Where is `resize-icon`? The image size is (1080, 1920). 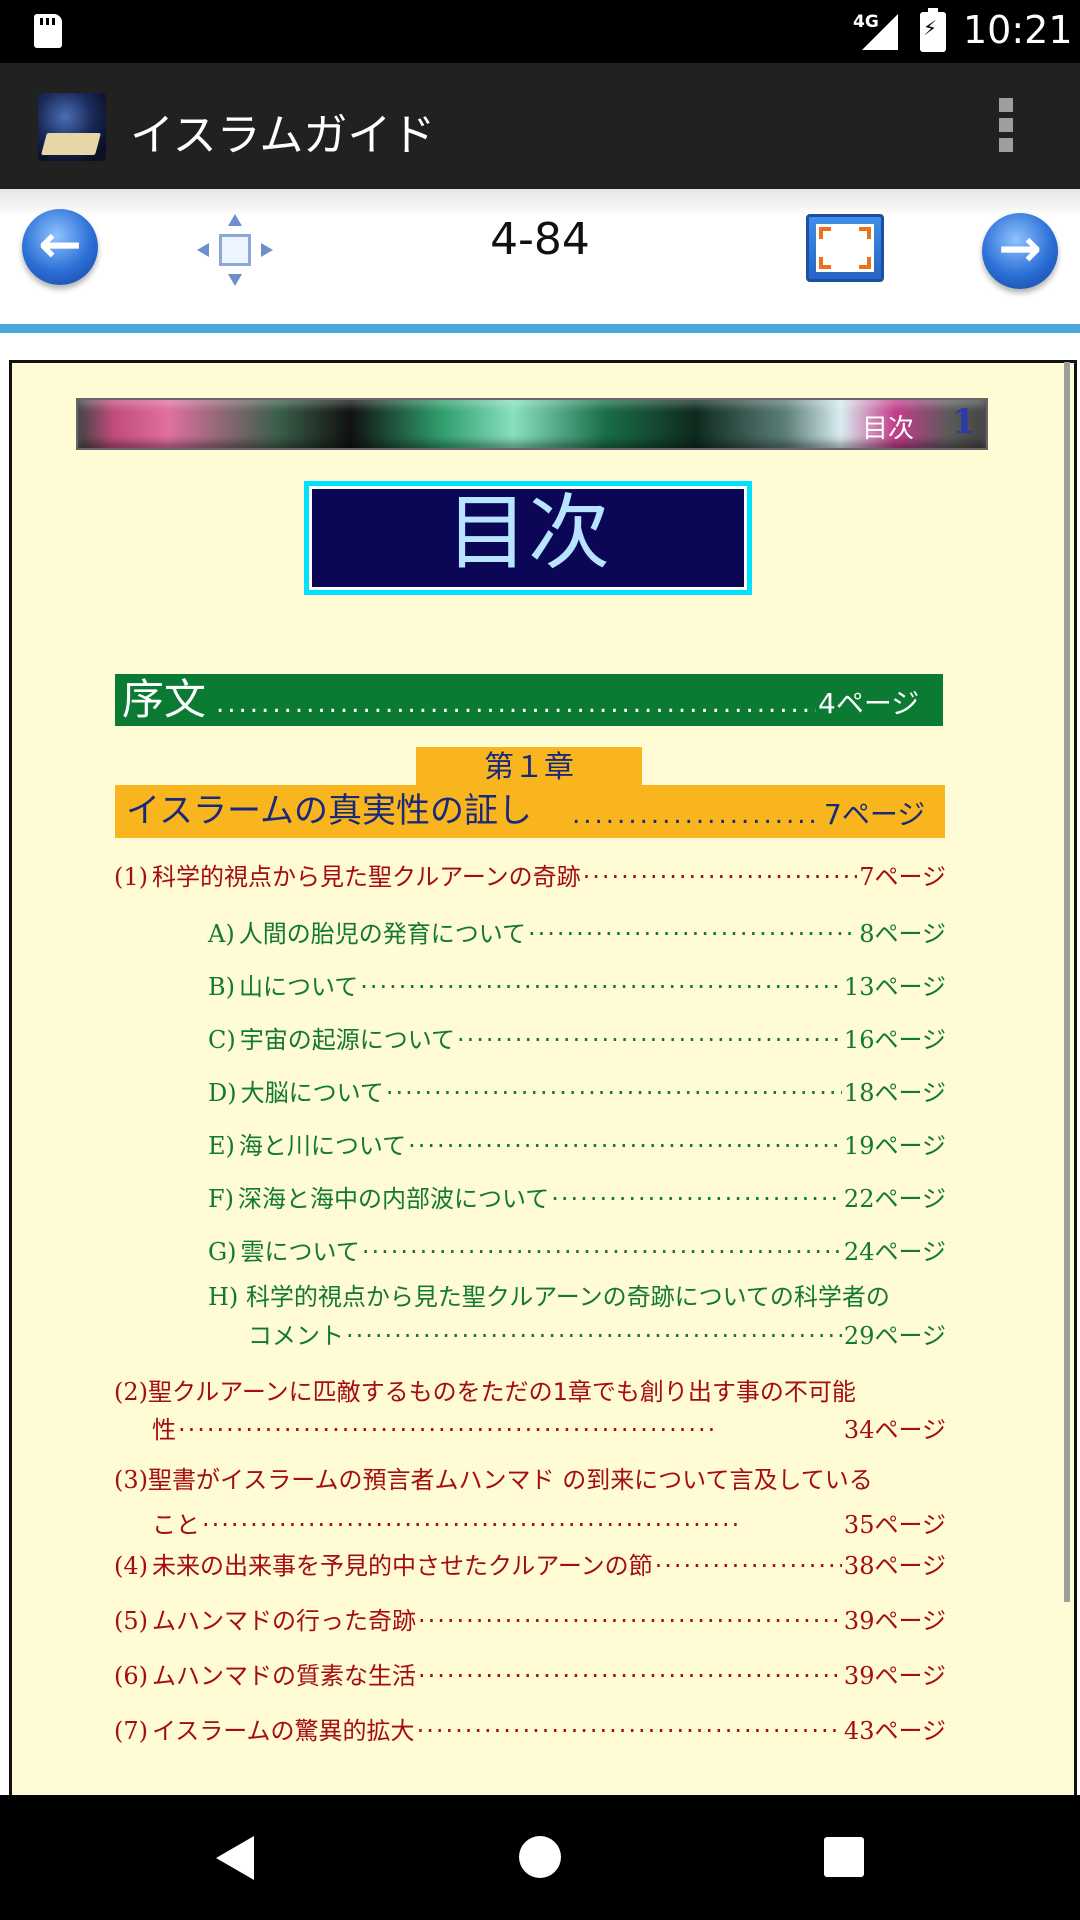
resize-icon is located at coordinates (235, 250).